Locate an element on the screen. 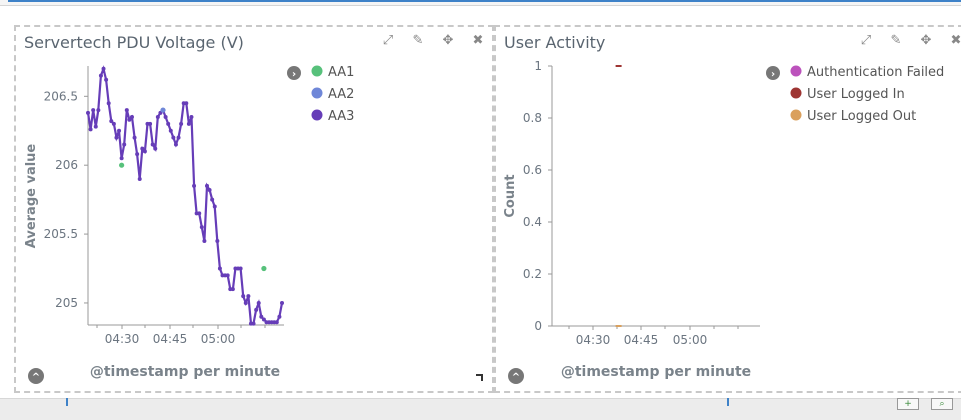 This screenshot has width=961, height=420. resize-handle-icon is located at coordinates (479, 377).